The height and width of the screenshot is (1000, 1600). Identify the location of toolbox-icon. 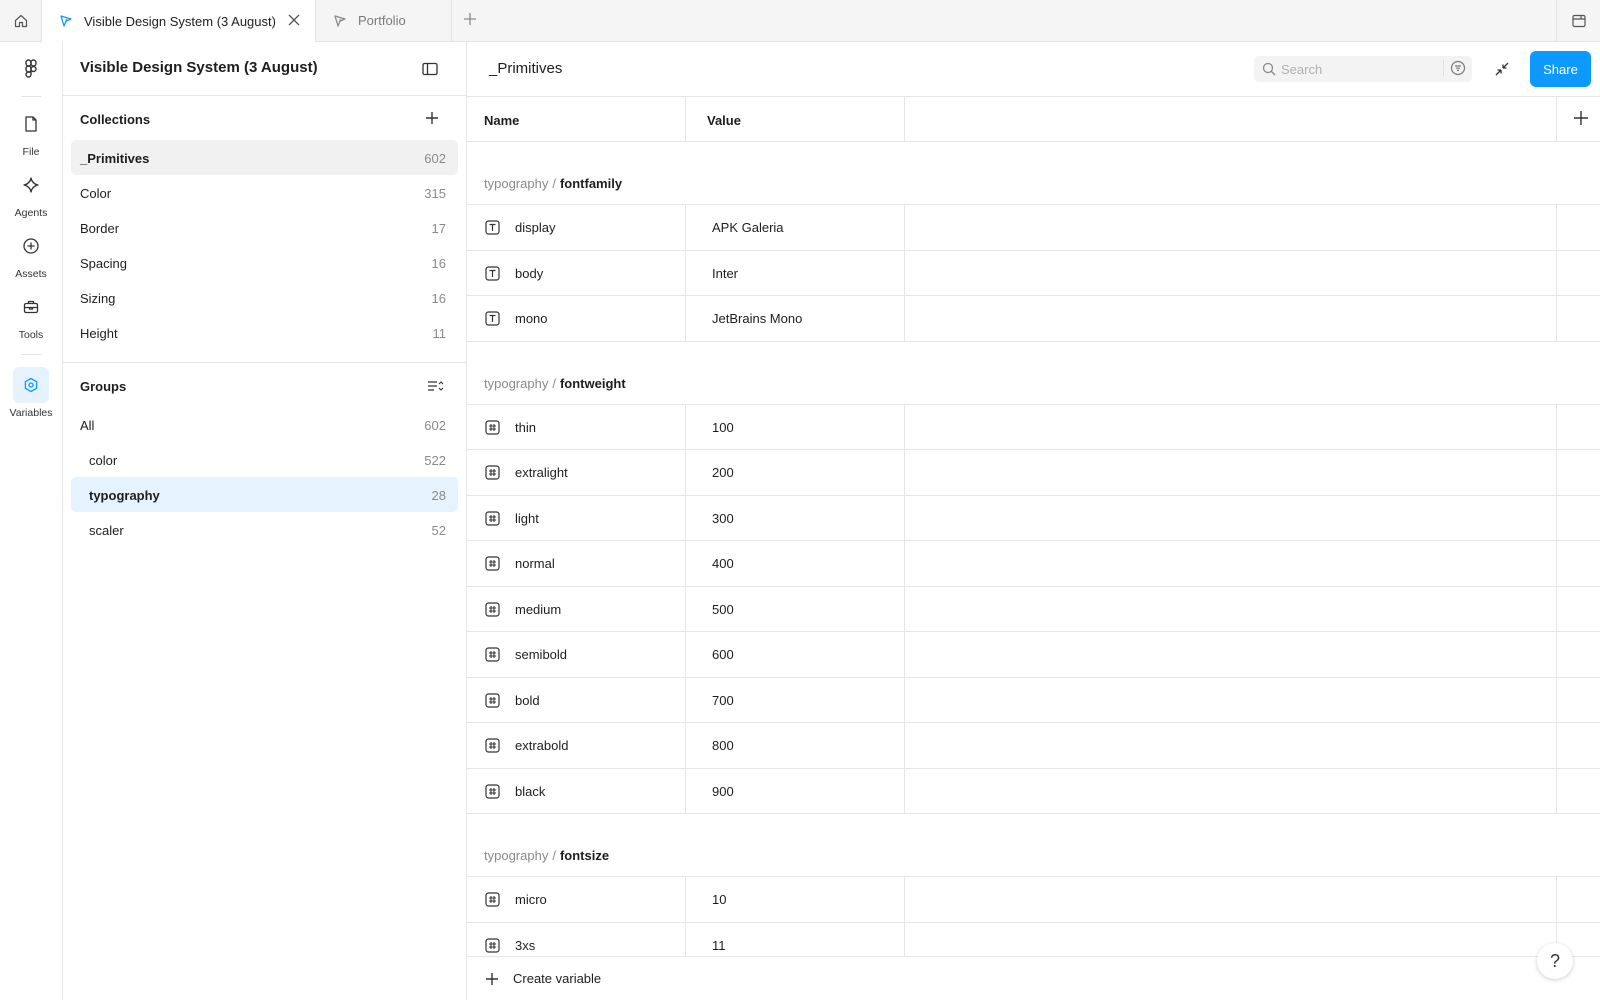
(31, 307).